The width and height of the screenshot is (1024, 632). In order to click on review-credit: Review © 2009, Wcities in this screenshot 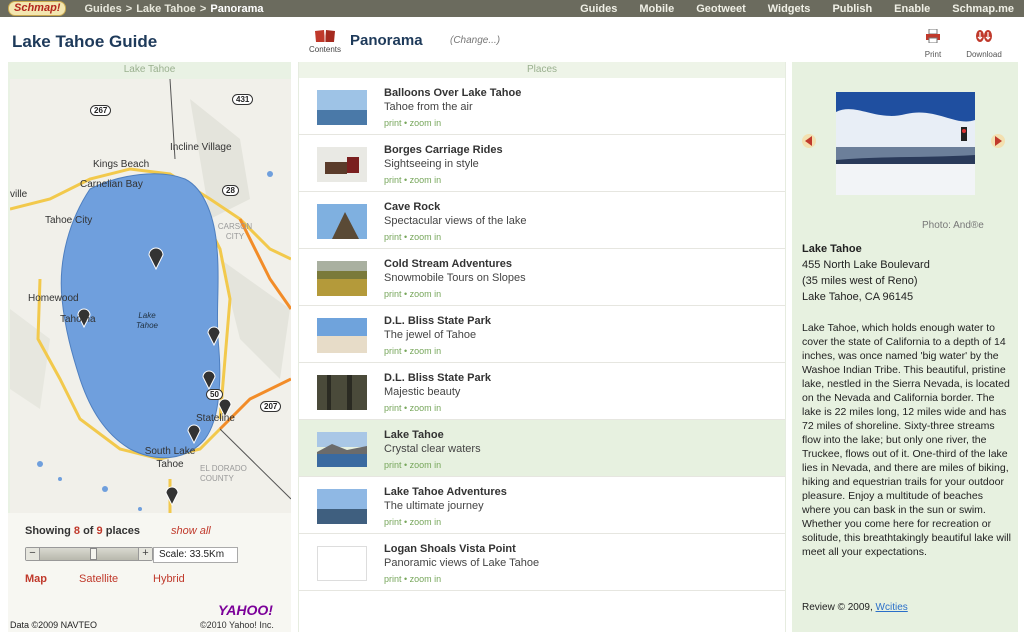, I will do `click(855, 607)`.